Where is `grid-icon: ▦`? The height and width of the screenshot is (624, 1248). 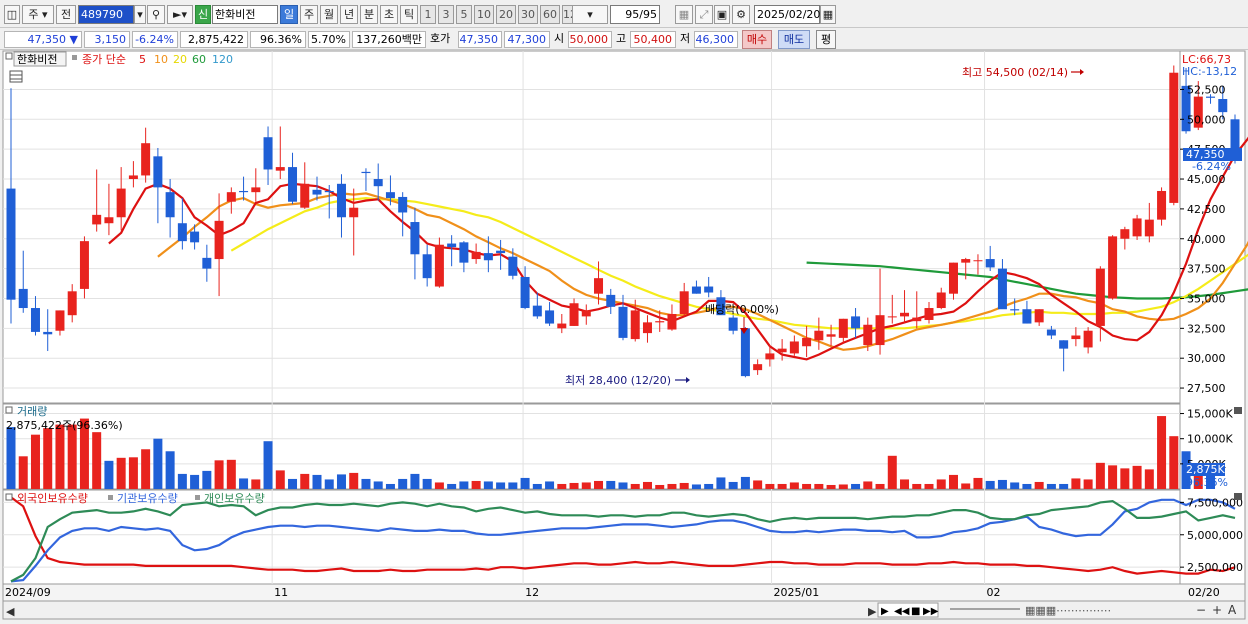 grid-icon: ▦ is located at coordinates (684, 14).